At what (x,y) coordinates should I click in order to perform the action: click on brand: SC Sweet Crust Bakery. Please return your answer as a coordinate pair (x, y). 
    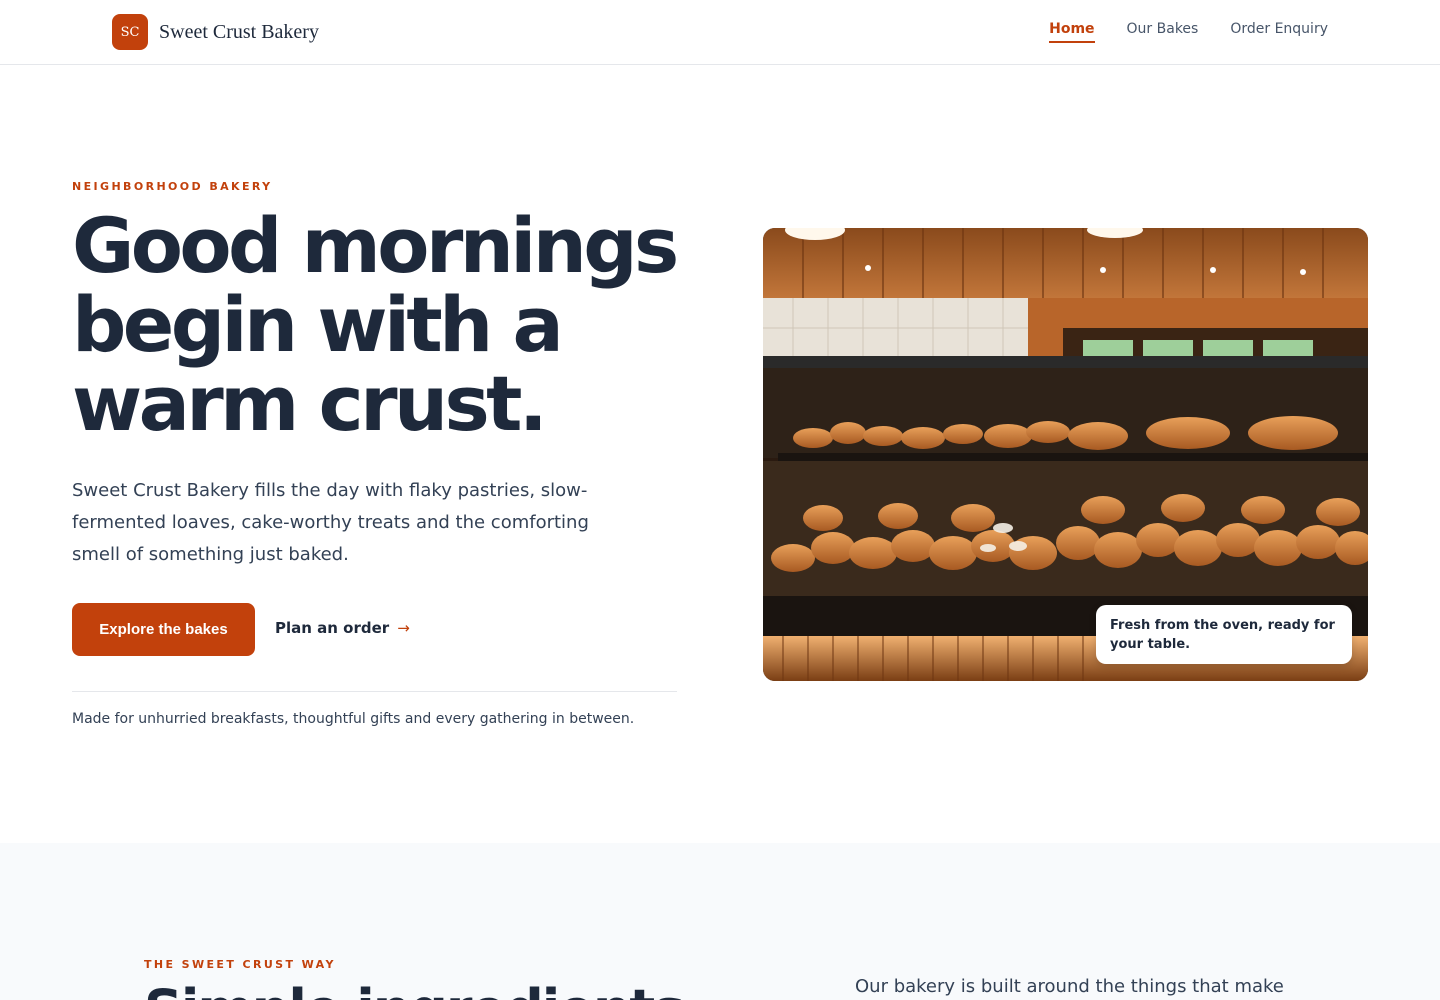
    Looking at the image, I should click on (215, 32).